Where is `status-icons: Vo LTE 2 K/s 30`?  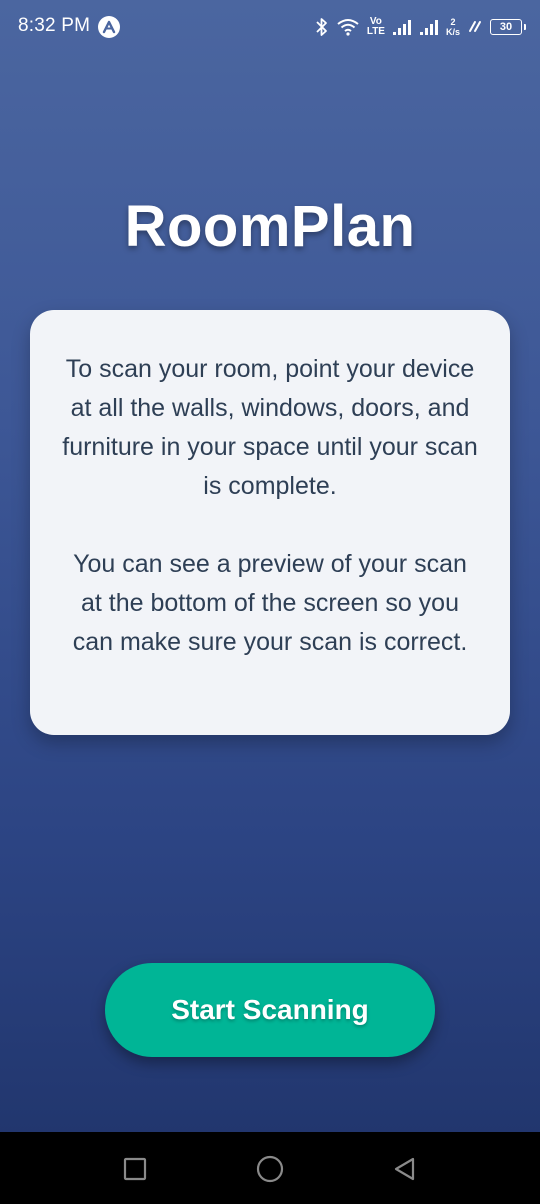 status-icons: Vo LTE 2 K/s 30 is located at coordinates (420, 27).